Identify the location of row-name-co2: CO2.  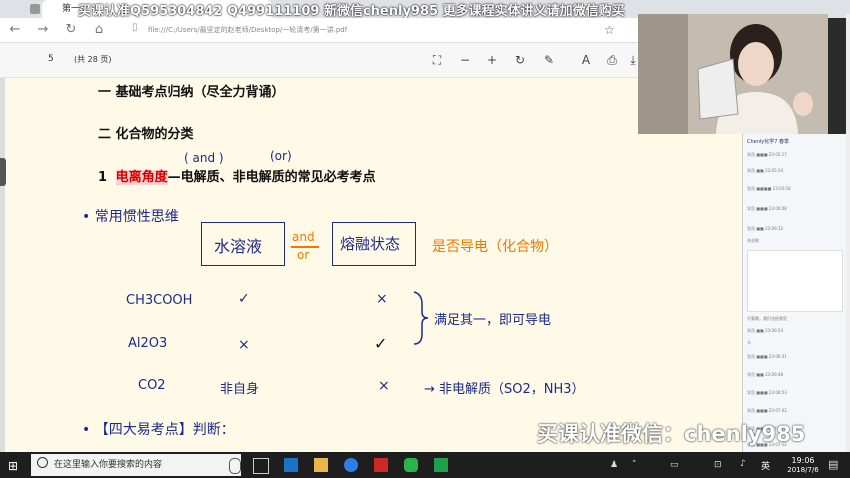
(152, 385).